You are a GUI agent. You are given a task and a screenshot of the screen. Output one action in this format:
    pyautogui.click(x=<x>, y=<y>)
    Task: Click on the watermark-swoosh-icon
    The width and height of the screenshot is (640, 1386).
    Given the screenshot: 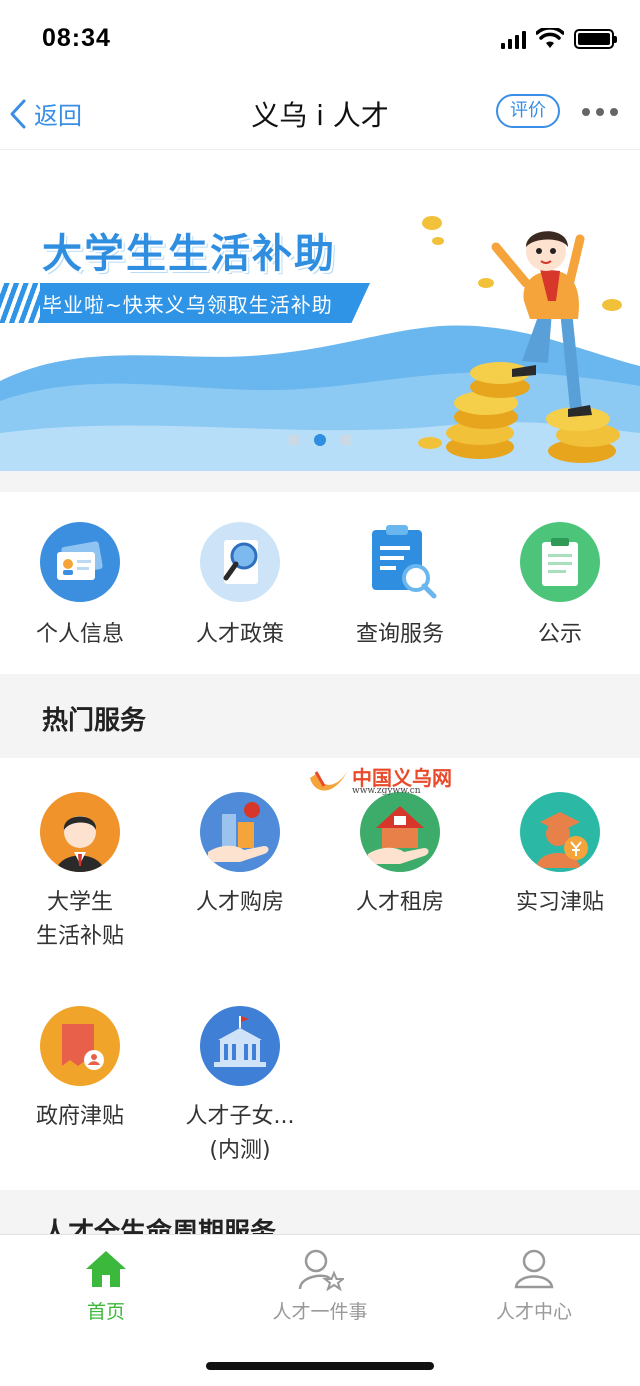 What is the action you would take?
    pyautogui.click(x=329, y=780)
    